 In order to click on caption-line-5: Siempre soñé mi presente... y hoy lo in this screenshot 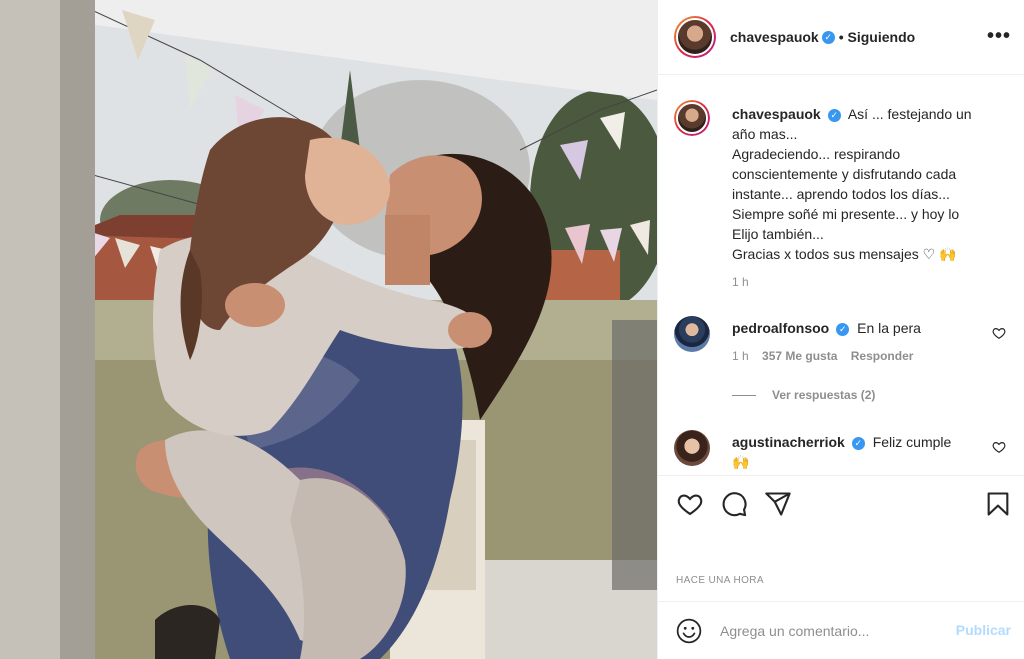, I will do `click(846, 214)`.